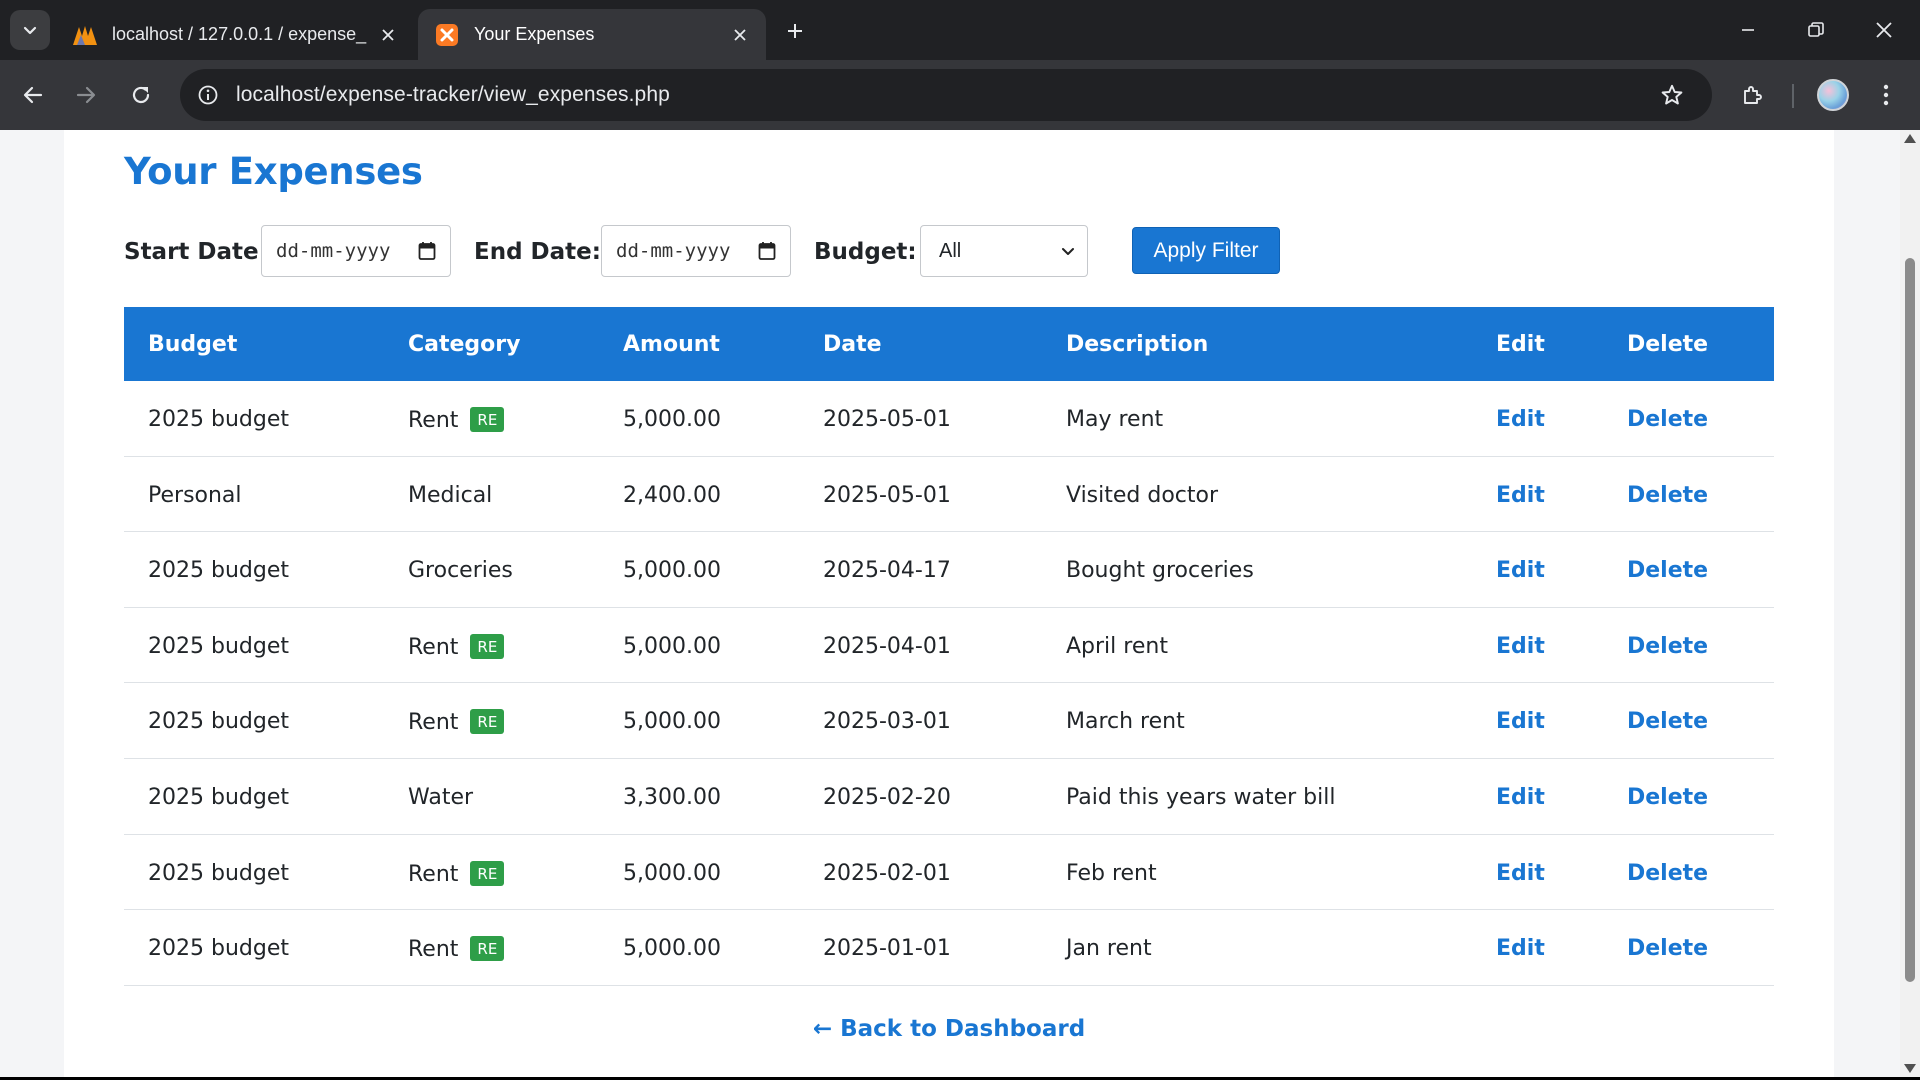 The image size is (1920, 1080). What do you see at coordinates (1910, 138) in the screenshot?
I see `scroll-up-arrow-icon` at bounding box center [1910, 138].